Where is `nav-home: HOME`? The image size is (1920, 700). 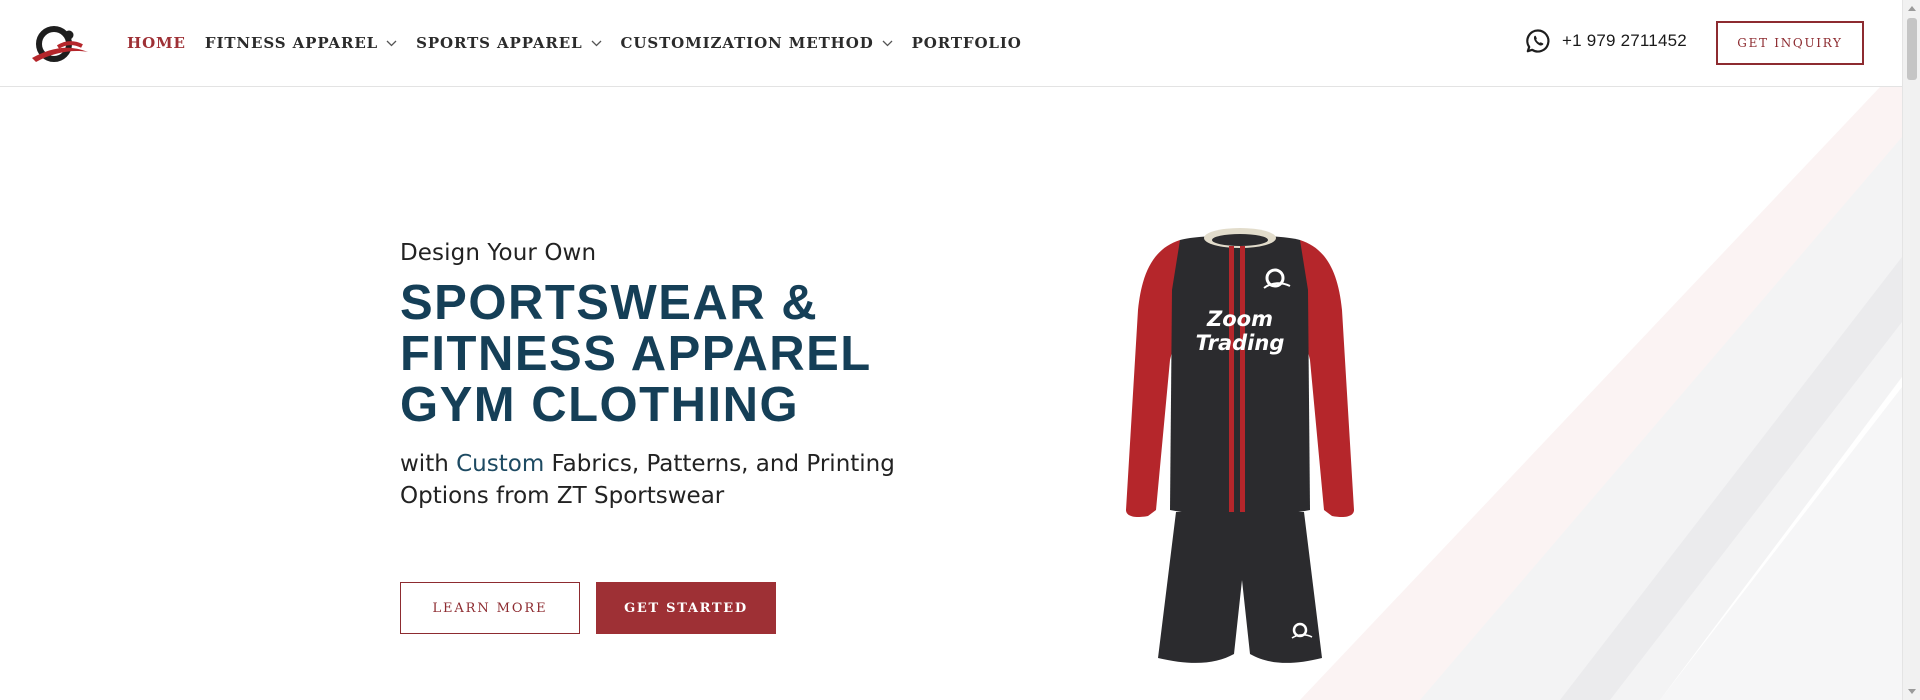 nav-home: HOME is located at coordinates (156, 43).